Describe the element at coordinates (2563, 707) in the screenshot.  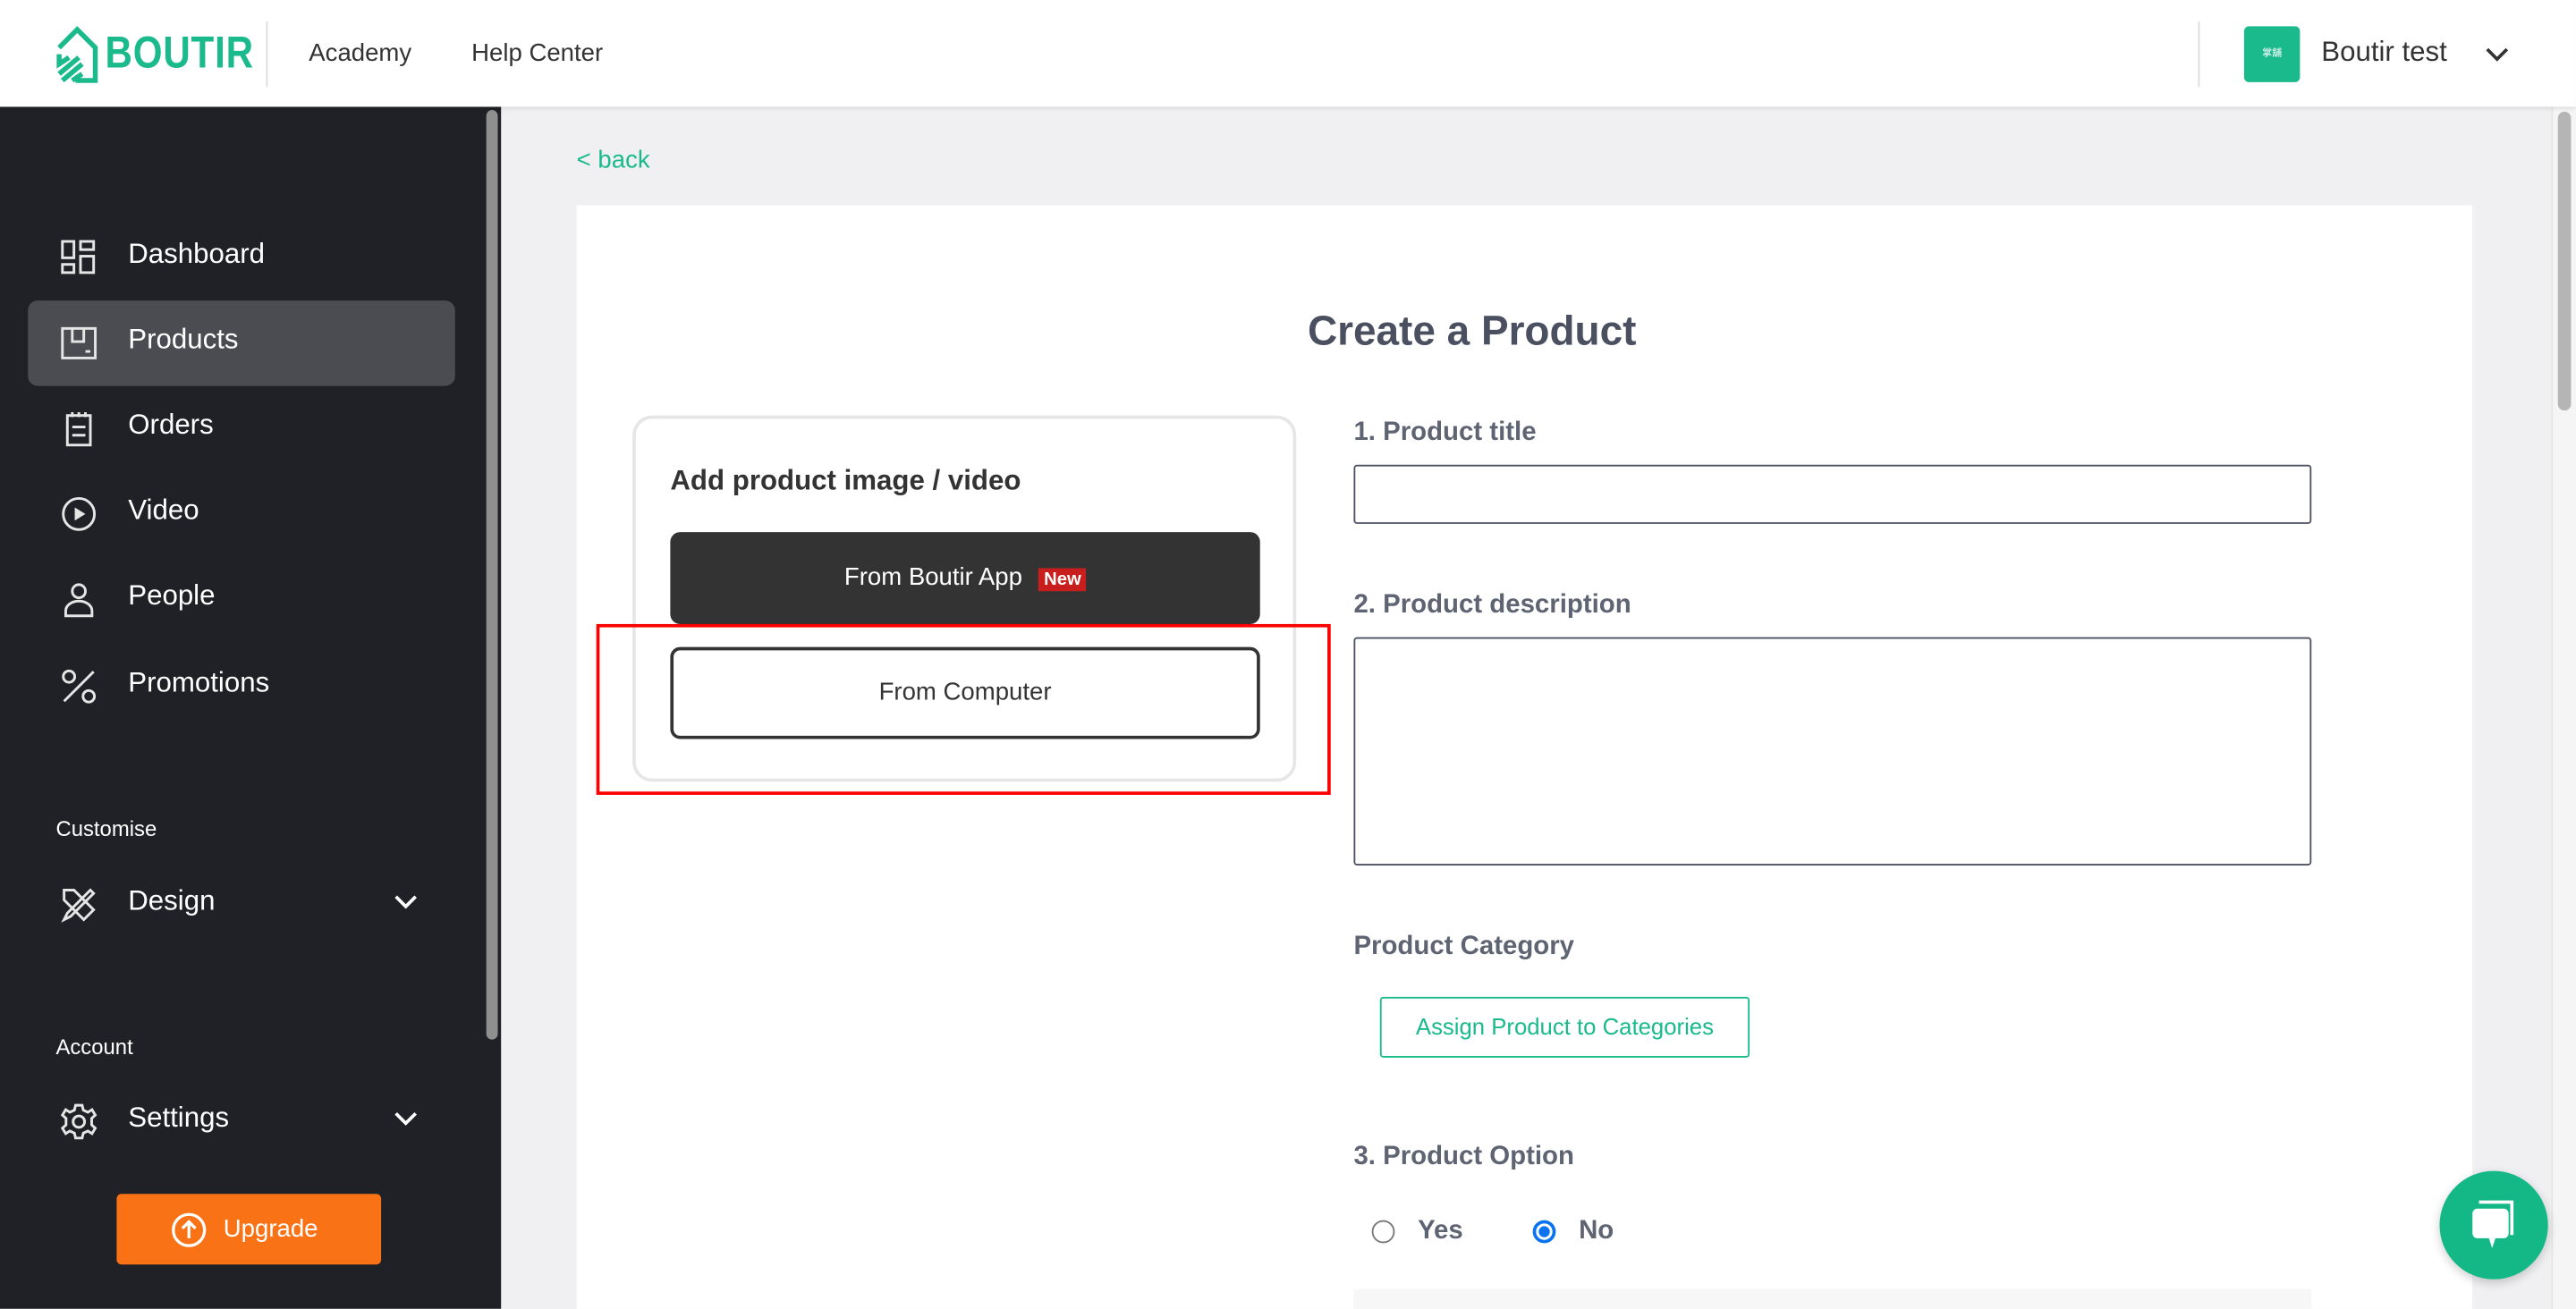
I see `main-scrollbar` at that location.